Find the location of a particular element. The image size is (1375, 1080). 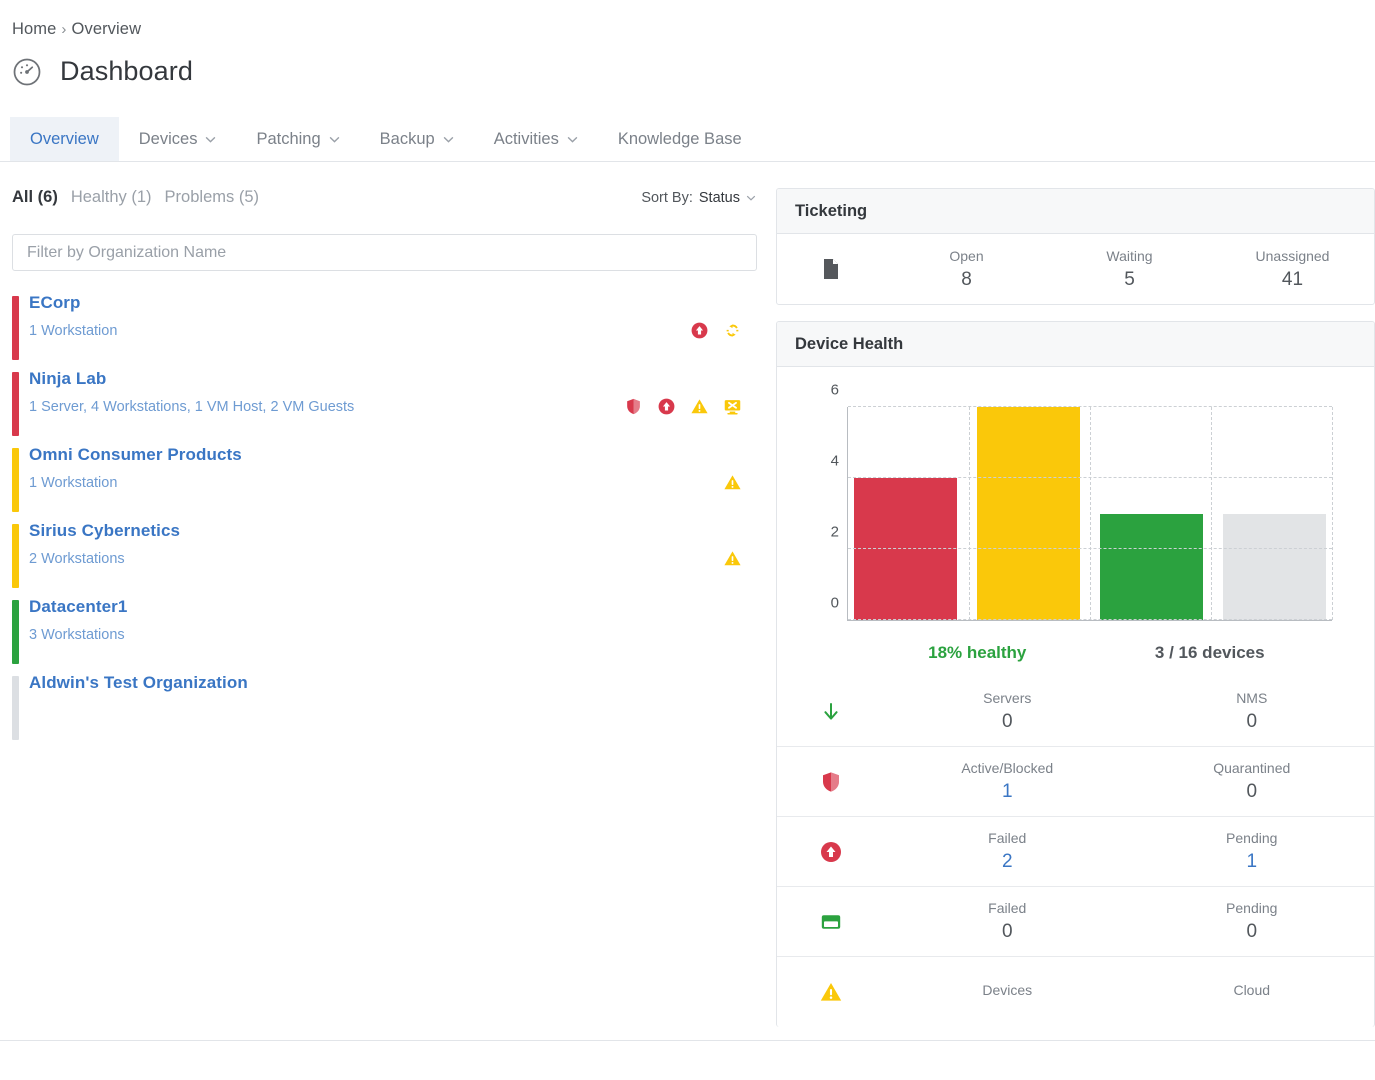

stat-cell: Cloud is located at coordinates (1252, 992).